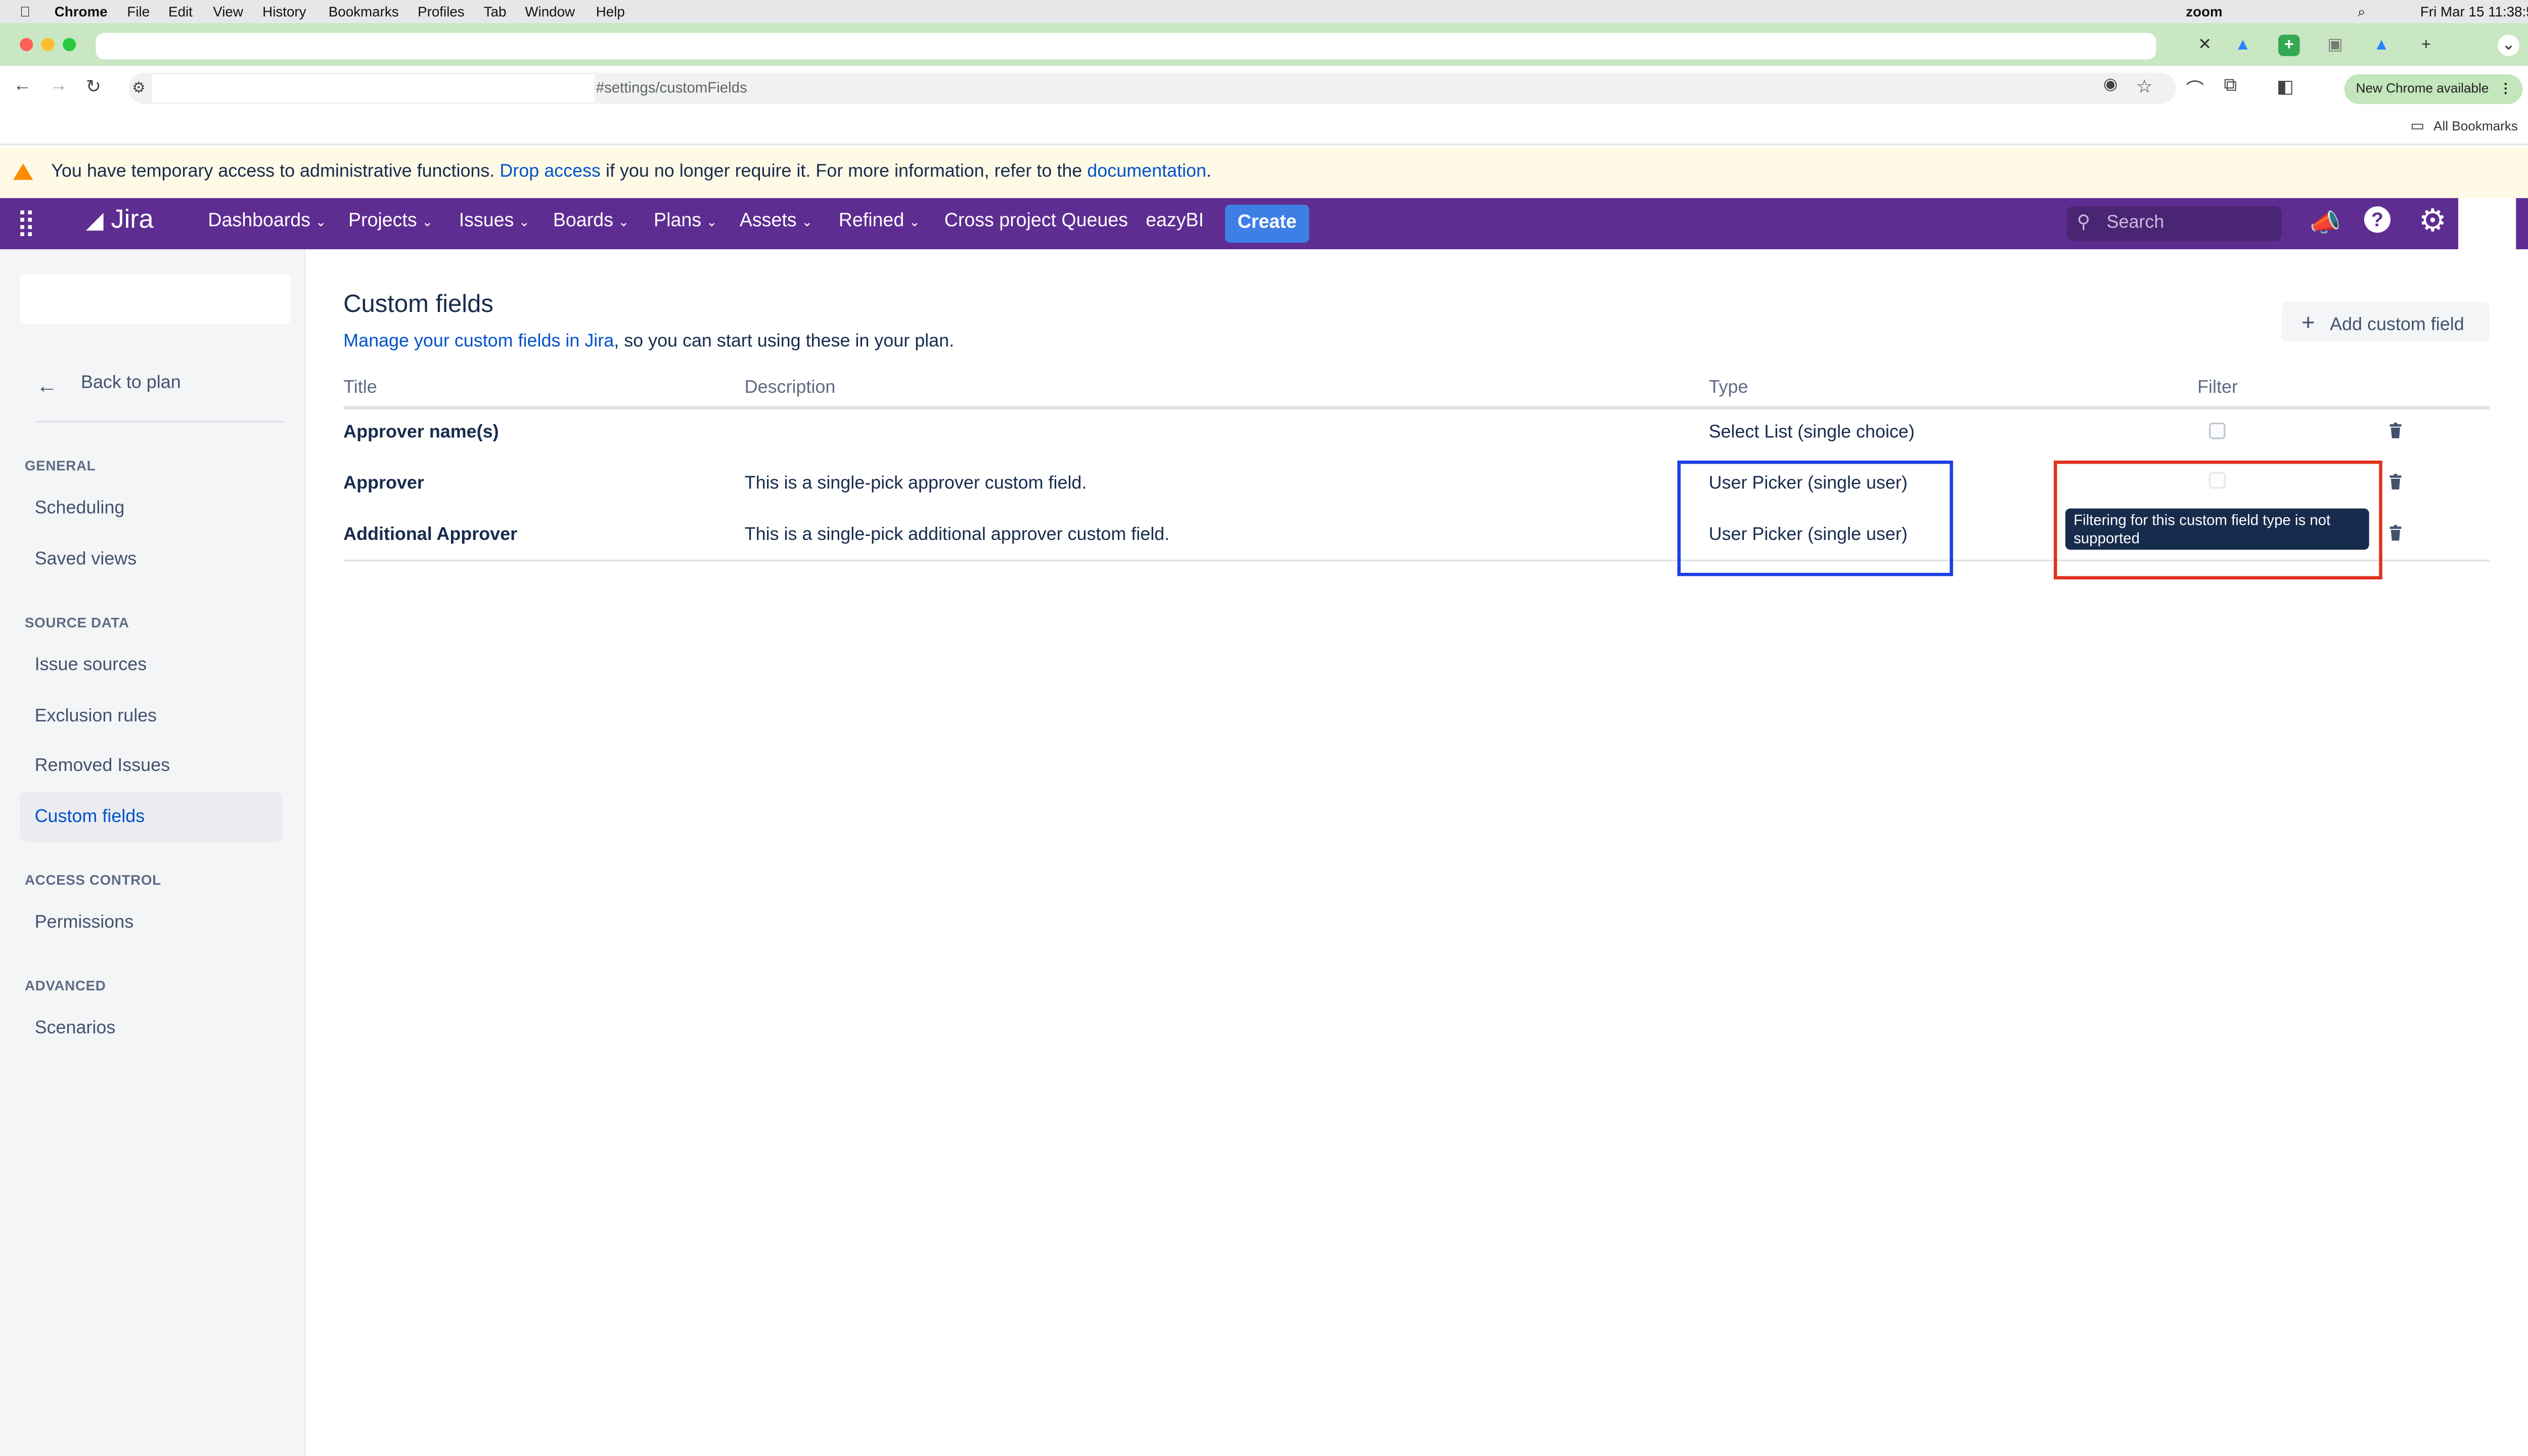 The width and height of the screenshot is (2528, 1456). Describe the element at coordinates (2286, 86) in the screenshot. I see `side-panel-icon: ◧` at that location.